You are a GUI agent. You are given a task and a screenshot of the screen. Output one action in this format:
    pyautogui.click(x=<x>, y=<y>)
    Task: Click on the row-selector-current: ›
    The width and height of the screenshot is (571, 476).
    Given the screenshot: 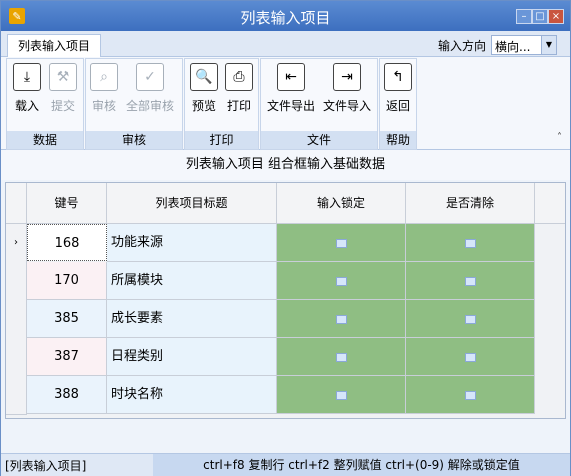 What is the action you would take?
    pyautogui.click(x=16, y=243)
    